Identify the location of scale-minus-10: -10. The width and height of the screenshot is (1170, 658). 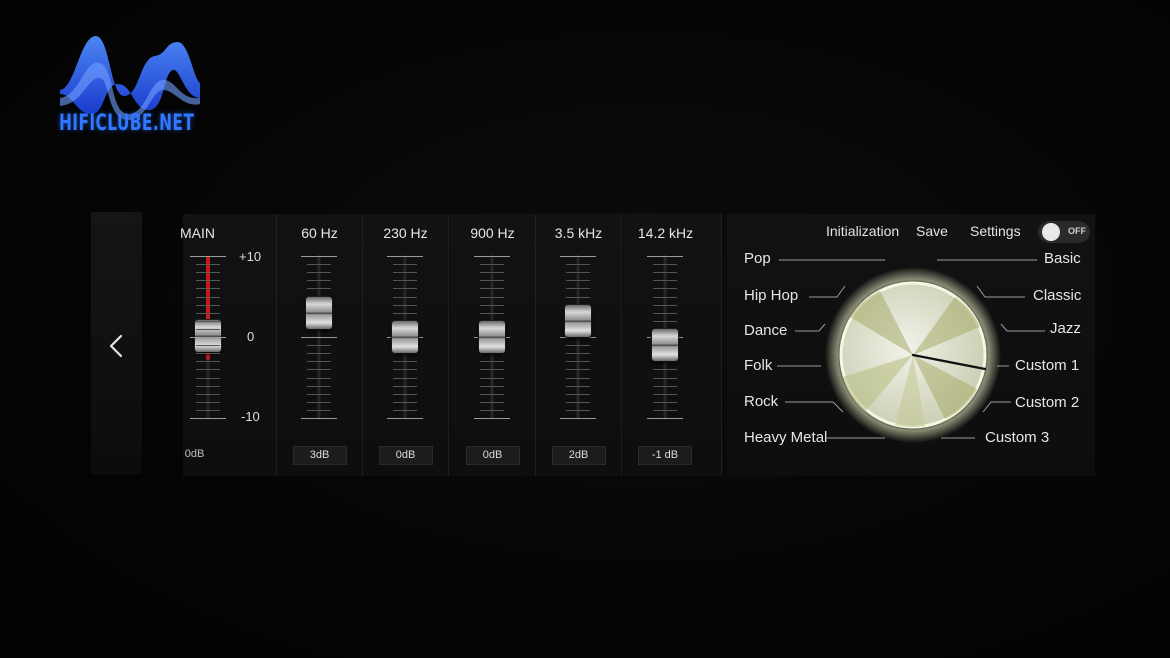
(250, 416).